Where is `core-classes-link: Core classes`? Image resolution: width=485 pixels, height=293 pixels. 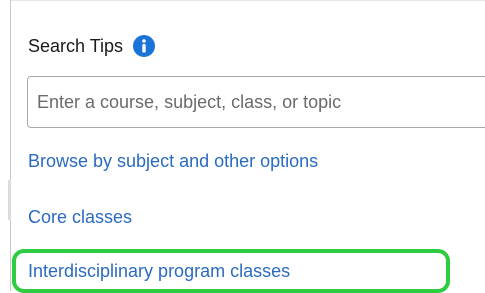
core-classes-link: Core classes is located at coordinates (80, 217).